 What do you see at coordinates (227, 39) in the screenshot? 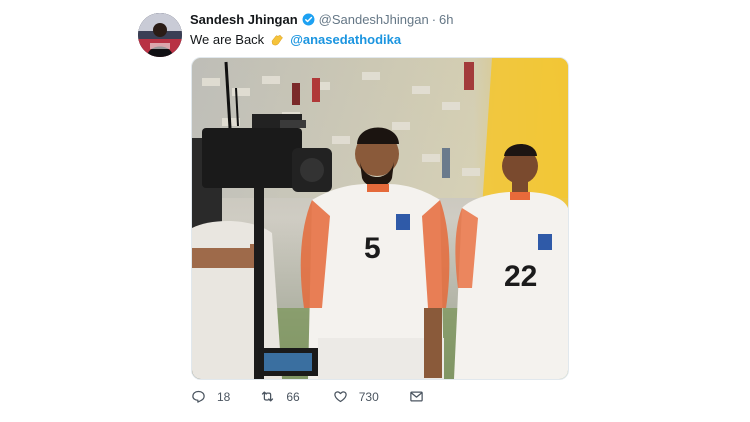
I see `tweet-body: We are Back` at bounding box center [227, 39].